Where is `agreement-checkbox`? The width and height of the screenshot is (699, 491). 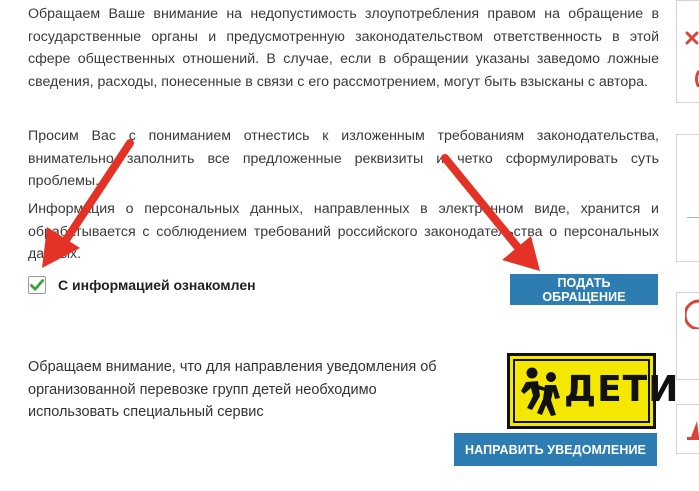
agreement-checkbox is located at coordinates (37, 285).